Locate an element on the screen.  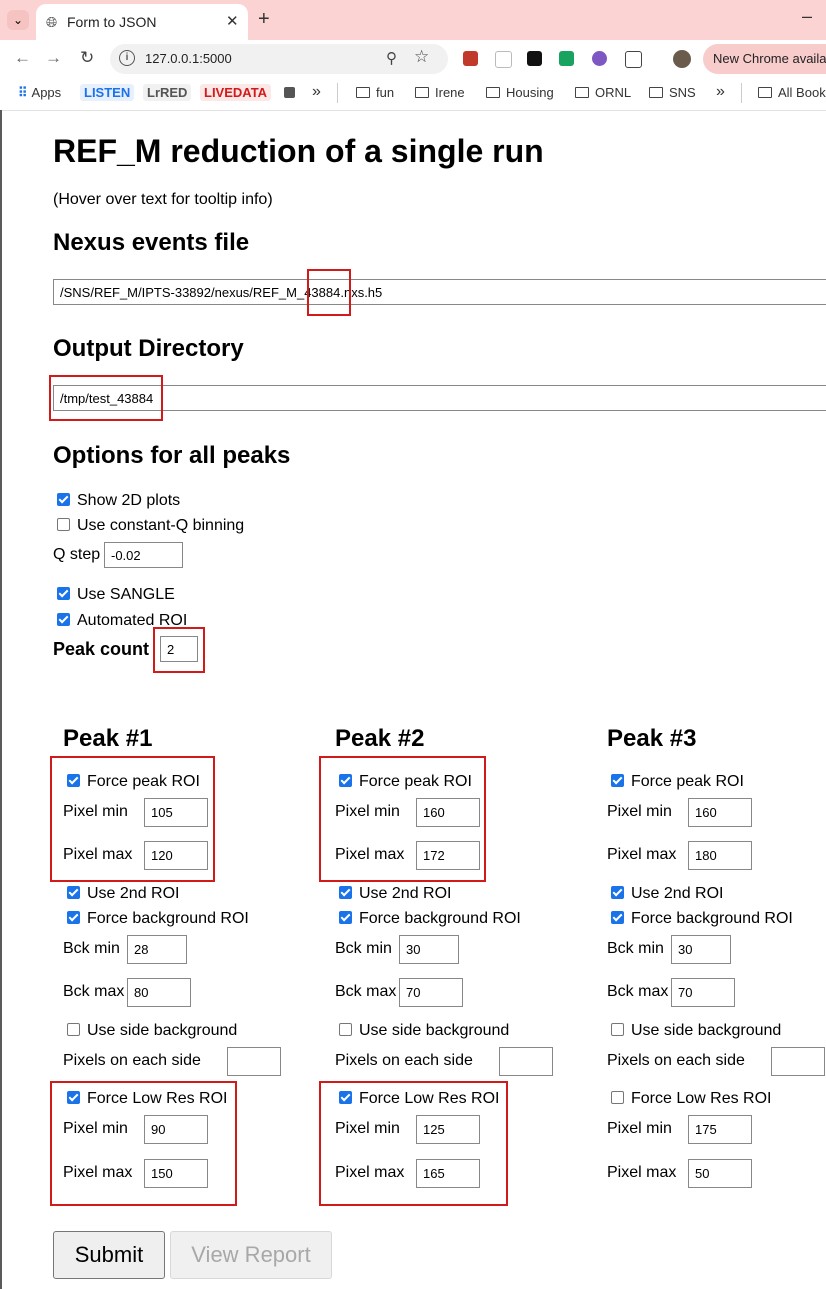
peak-3-bck-min-input is located at coordinates (701, 949).